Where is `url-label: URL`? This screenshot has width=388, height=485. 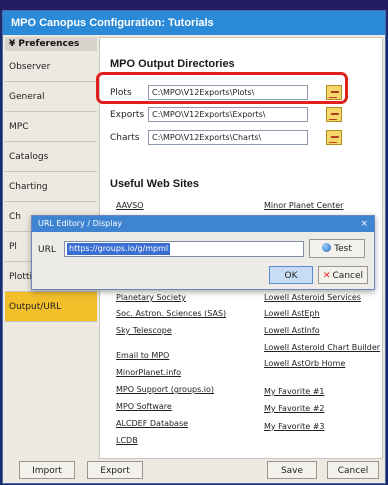 url-label: URL is located at coordinates (47, 250).